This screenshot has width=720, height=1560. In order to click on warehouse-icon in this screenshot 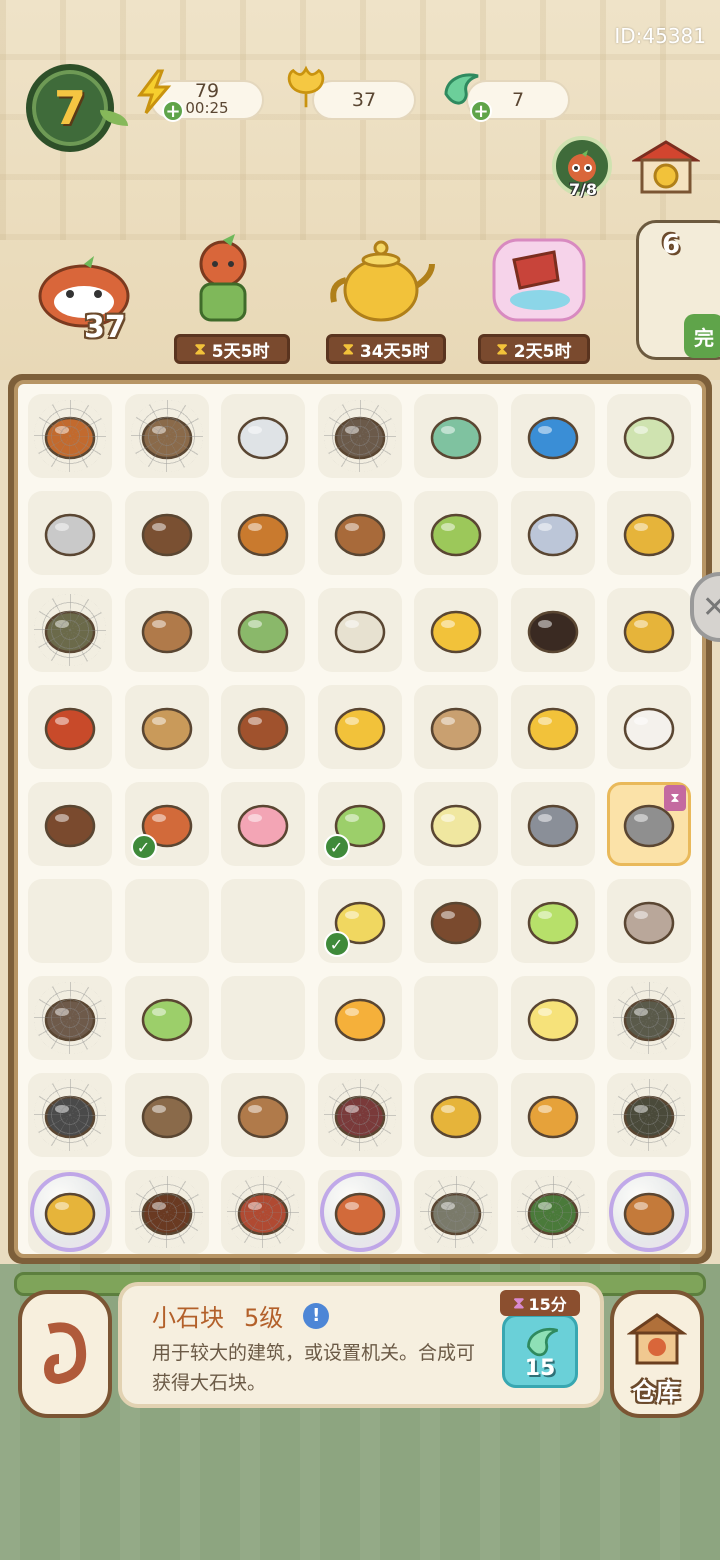, I will do `click(657, 1339)`.